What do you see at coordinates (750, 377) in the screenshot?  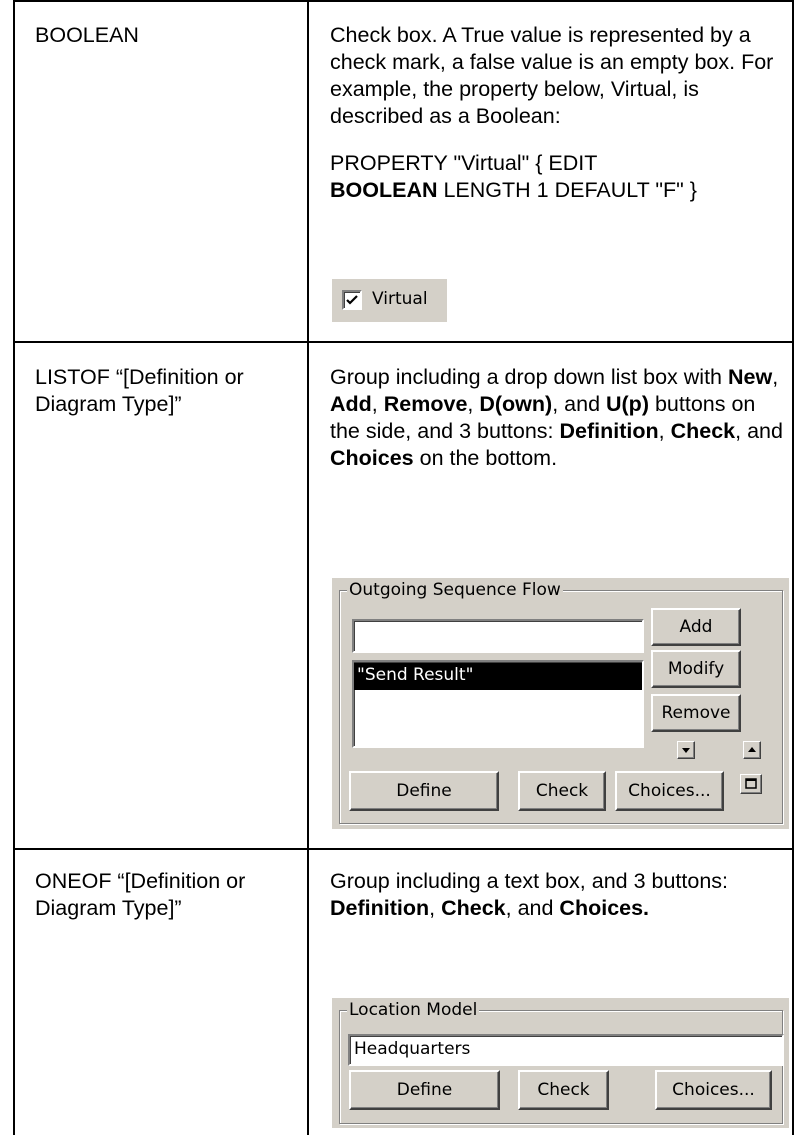 I see `description-bold: New` at bounding box center [750, 377].